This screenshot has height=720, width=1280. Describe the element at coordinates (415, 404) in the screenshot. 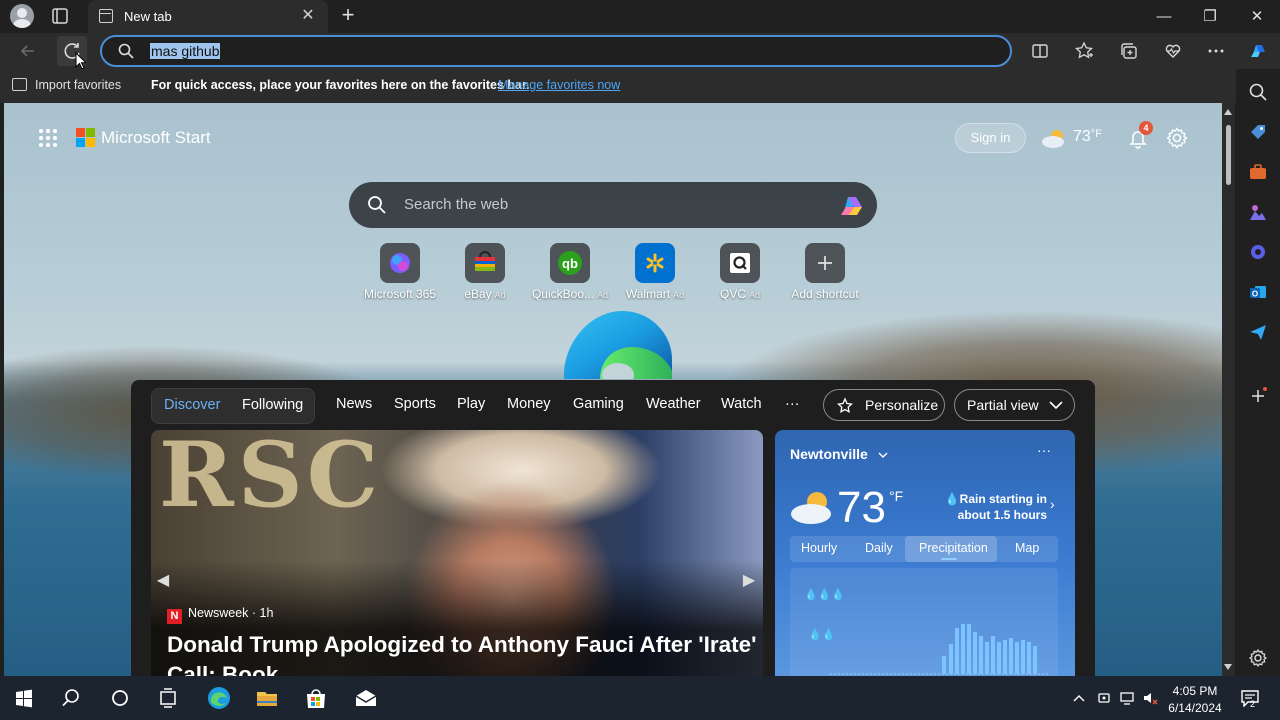

I see `nav-sports: Sports` at that location.